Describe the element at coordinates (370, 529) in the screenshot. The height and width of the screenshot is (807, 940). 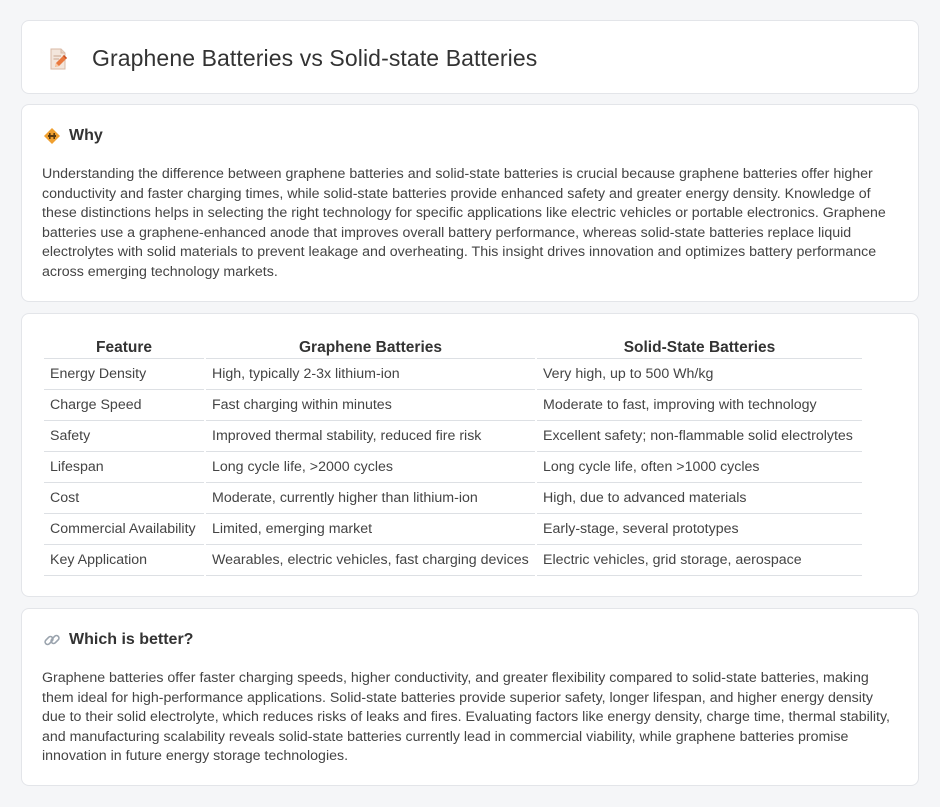
I see `graphene-cell: Limited, emerging market` at that location.